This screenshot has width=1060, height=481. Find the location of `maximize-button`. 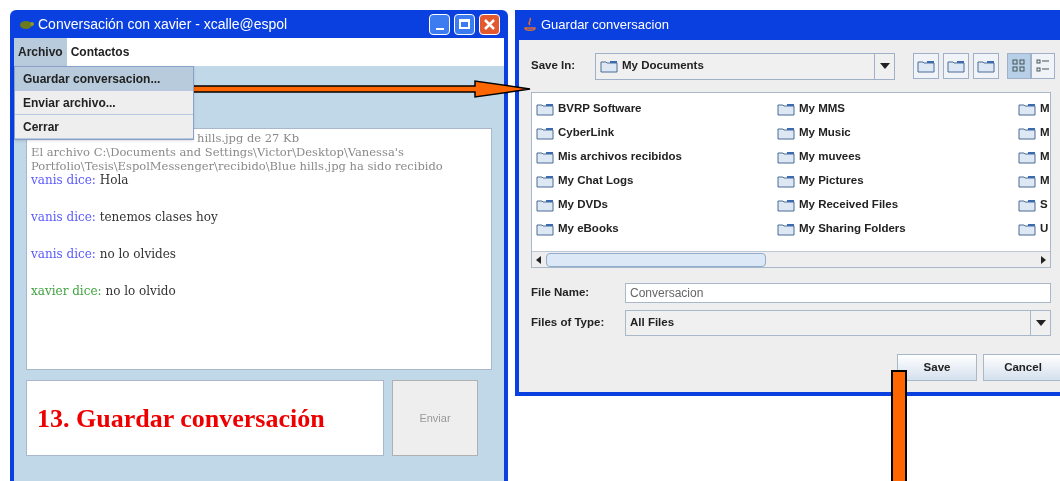

maximize-button is located at coordinates (464, 24).